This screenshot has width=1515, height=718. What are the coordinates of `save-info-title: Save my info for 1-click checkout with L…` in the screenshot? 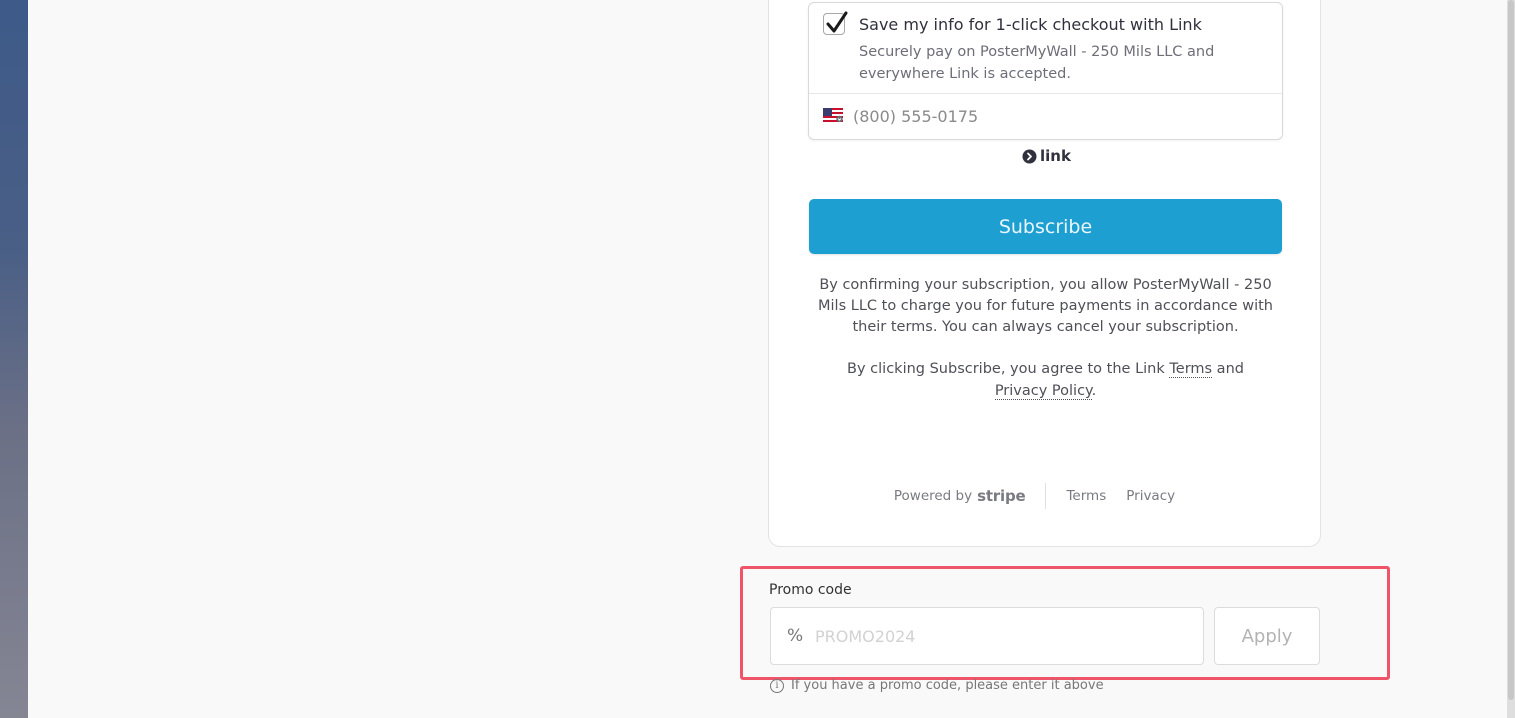 It's located at (1030, 24).